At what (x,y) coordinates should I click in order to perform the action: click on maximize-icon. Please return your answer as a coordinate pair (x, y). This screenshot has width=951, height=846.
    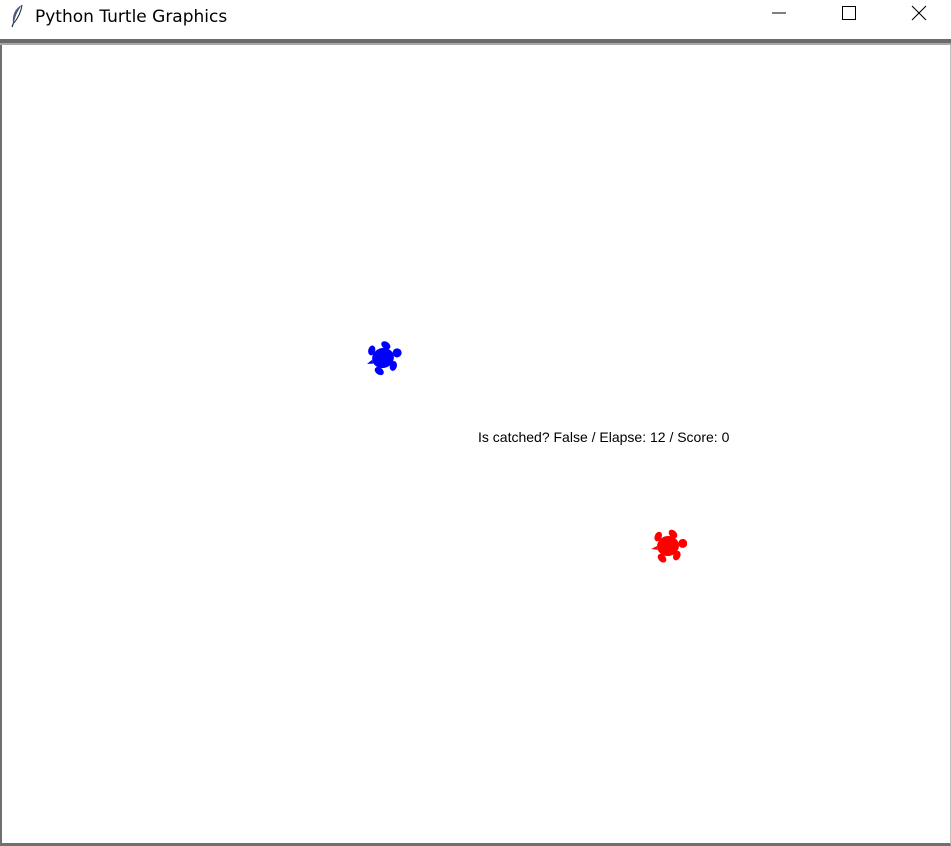
    Looking at the image, I should click on (849, 15).